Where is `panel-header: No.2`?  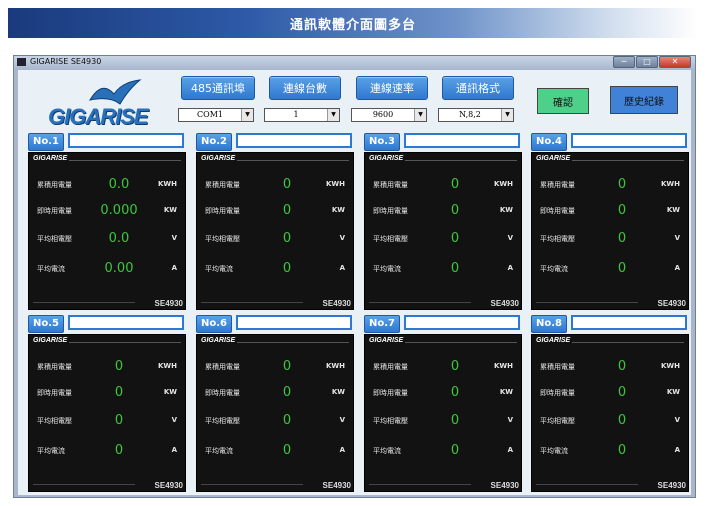
panel-header: No.2 is located at coordinates (275, 142).